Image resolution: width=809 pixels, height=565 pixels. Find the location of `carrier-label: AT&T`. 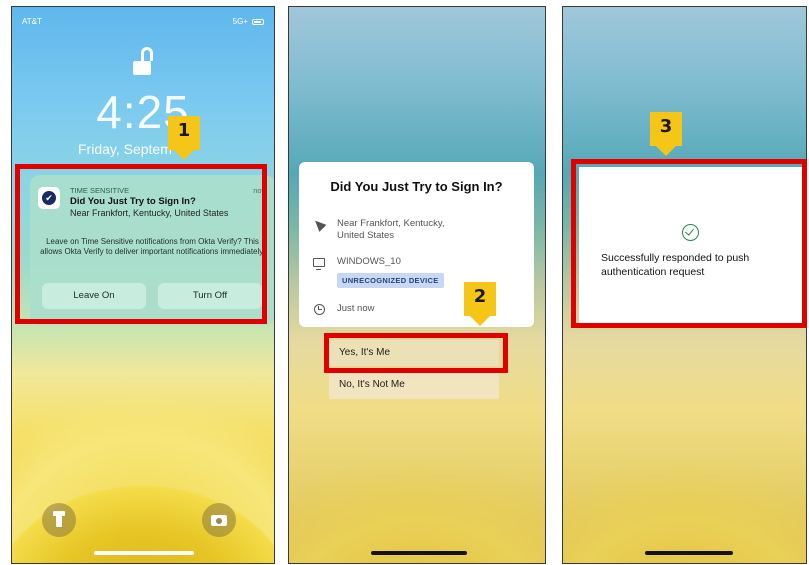

carrier-label: AT&T is located at coordinates (32, 21).